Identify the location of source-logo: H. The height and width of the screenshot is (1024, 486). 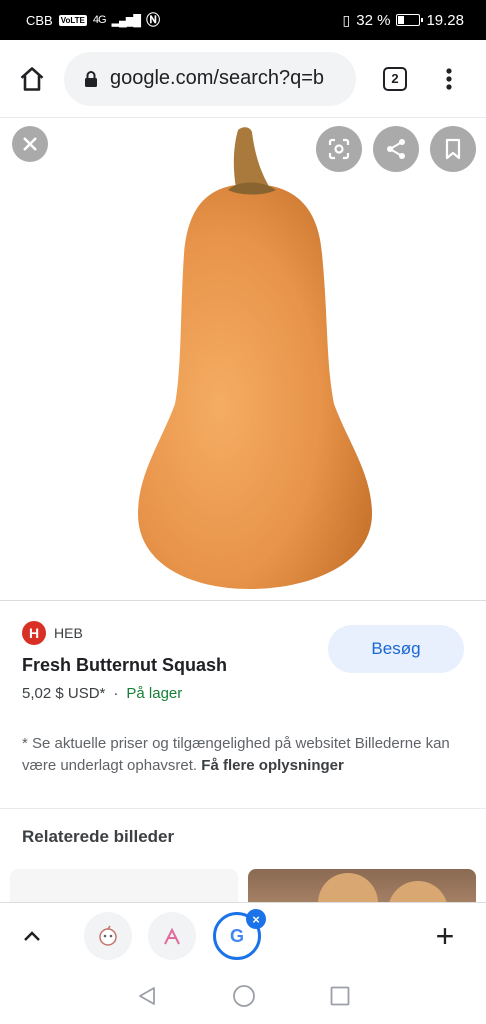
(34, 633).